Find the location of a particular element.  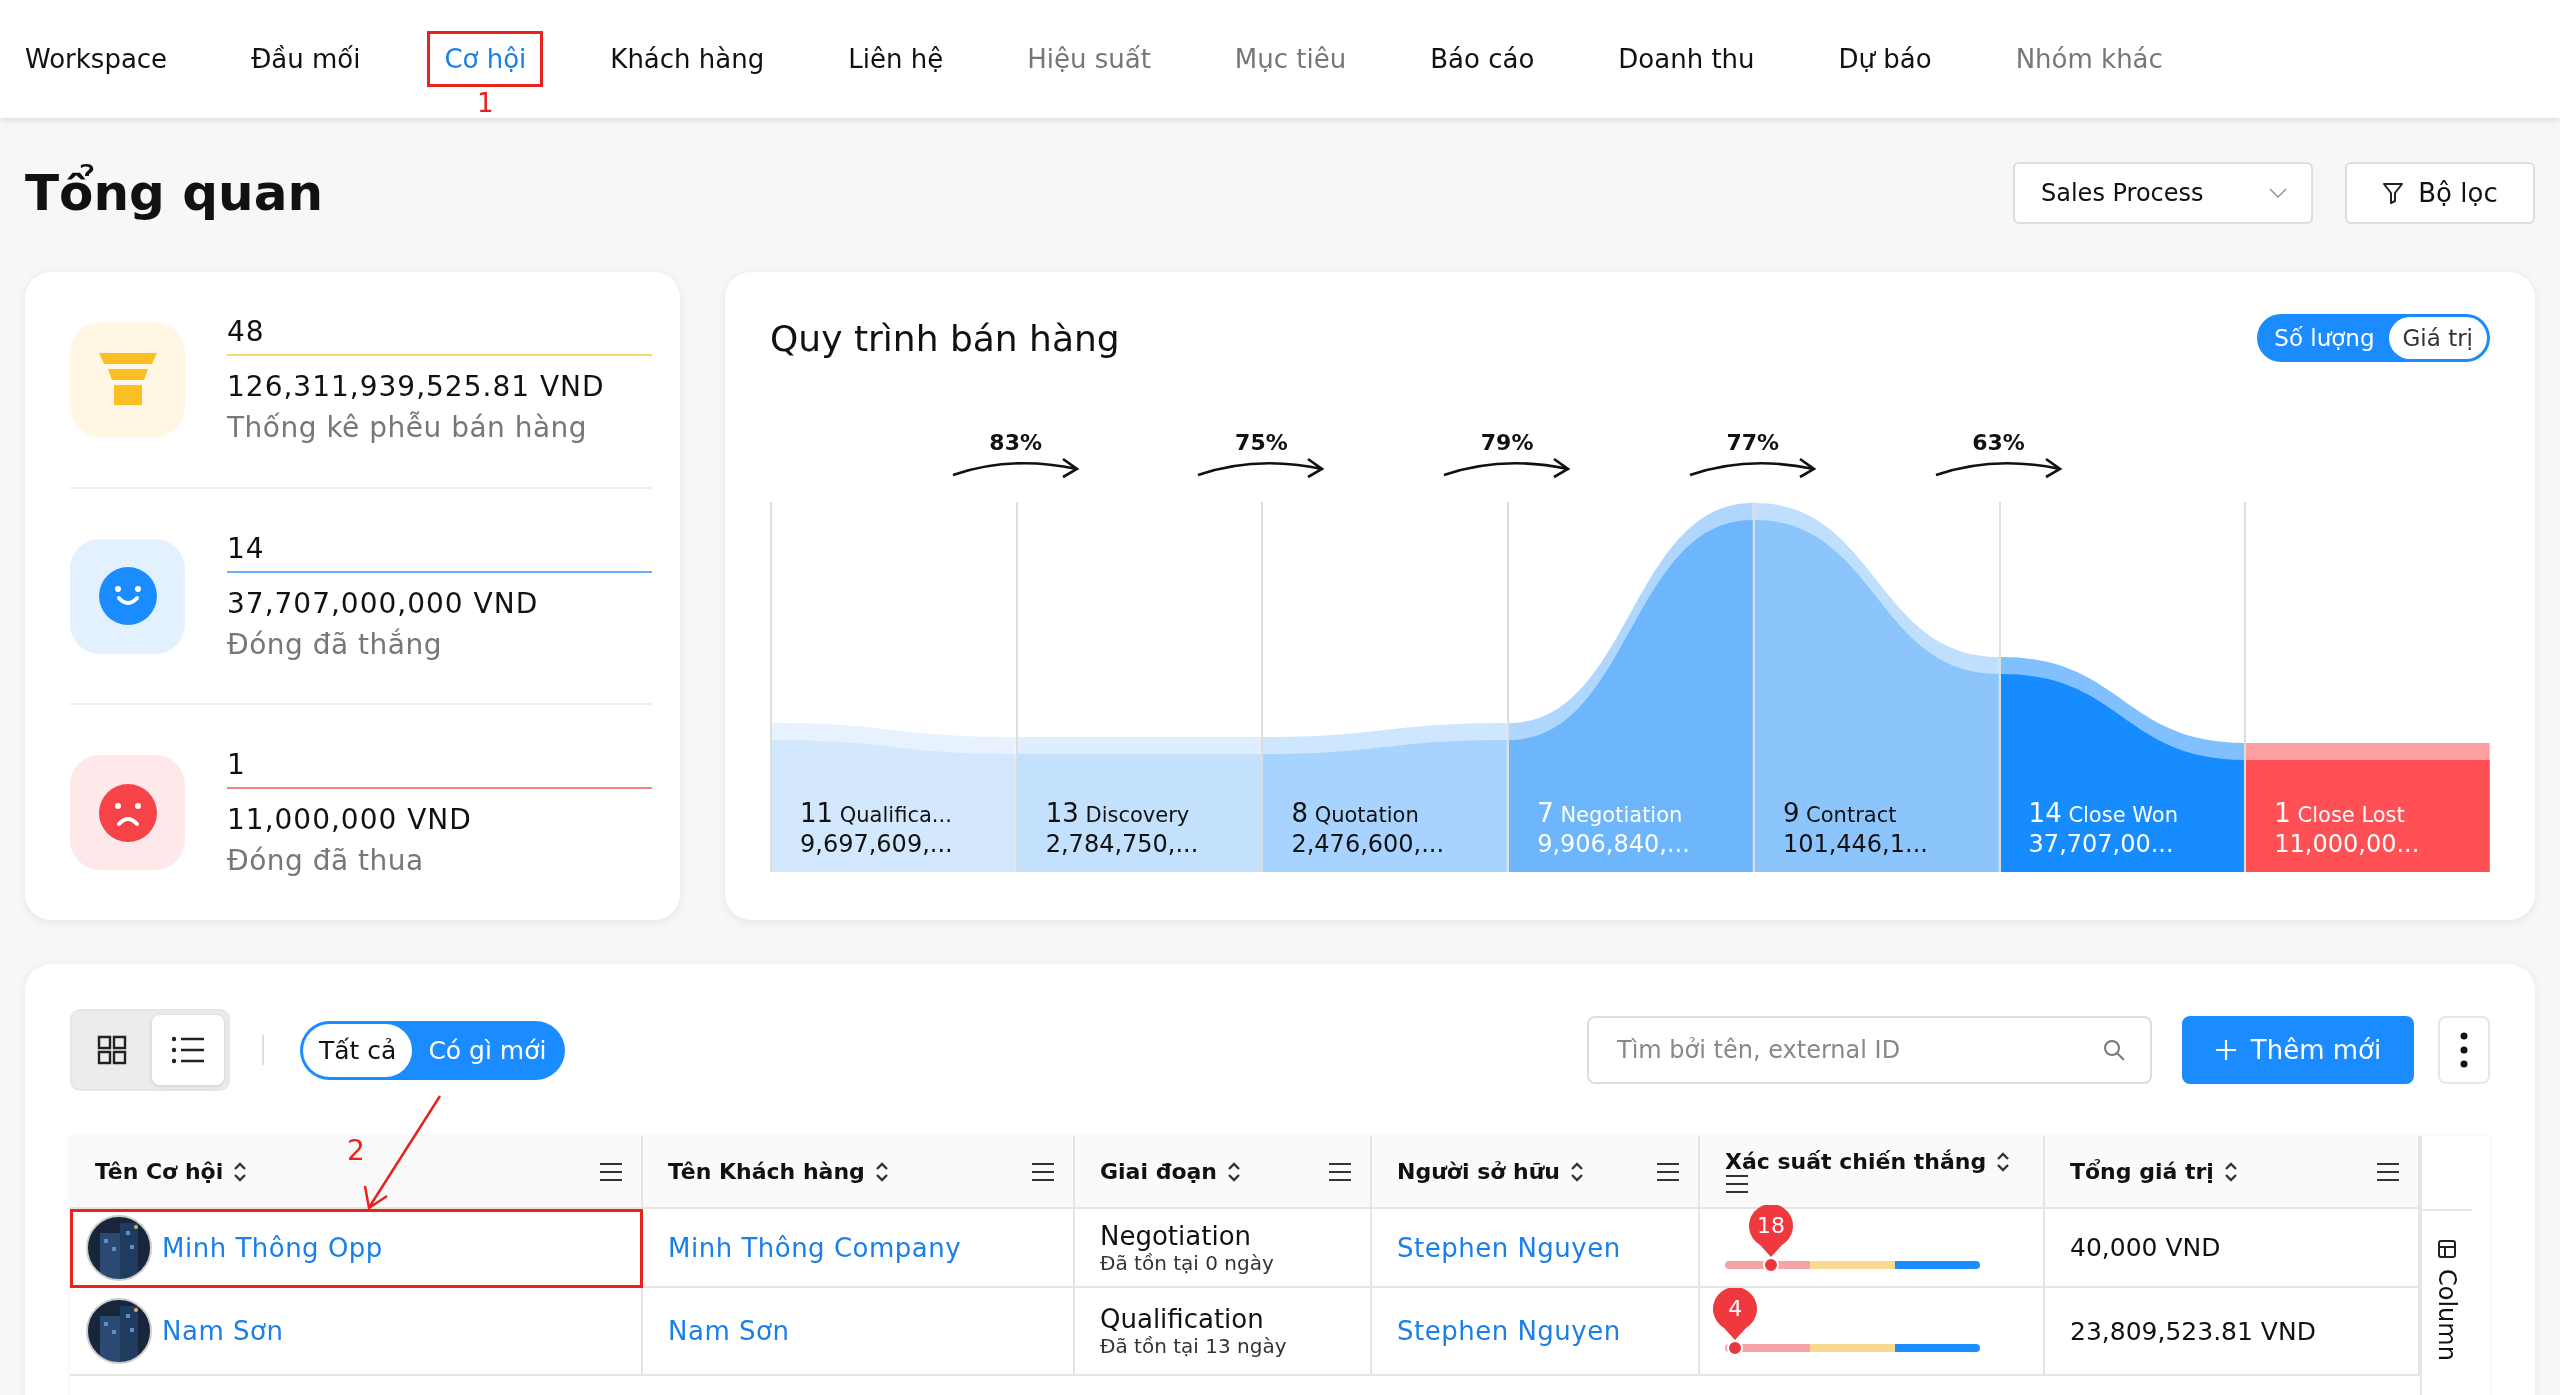

funnel-icon is located at coordinates (127, 379).